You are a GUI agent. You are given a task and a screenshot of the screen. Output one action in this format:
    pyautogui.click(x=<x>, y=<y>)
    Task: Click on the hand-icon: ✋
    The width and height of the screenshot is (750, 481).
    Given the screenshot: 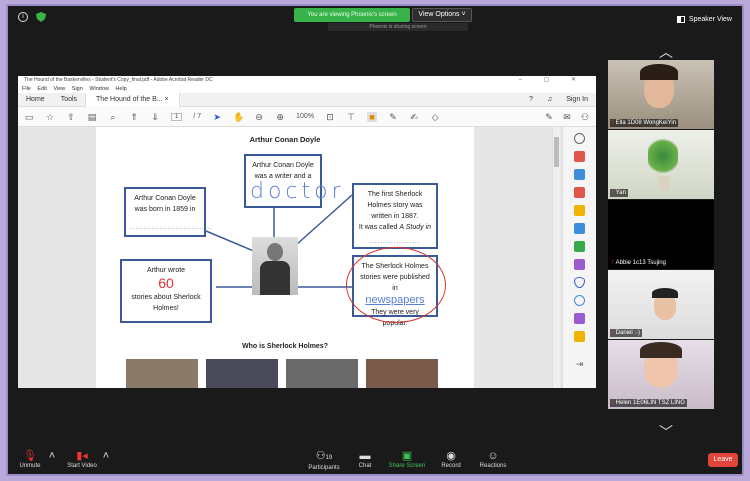 What is the action you would take?
    pyautogui.click(x=238, y=117)
    